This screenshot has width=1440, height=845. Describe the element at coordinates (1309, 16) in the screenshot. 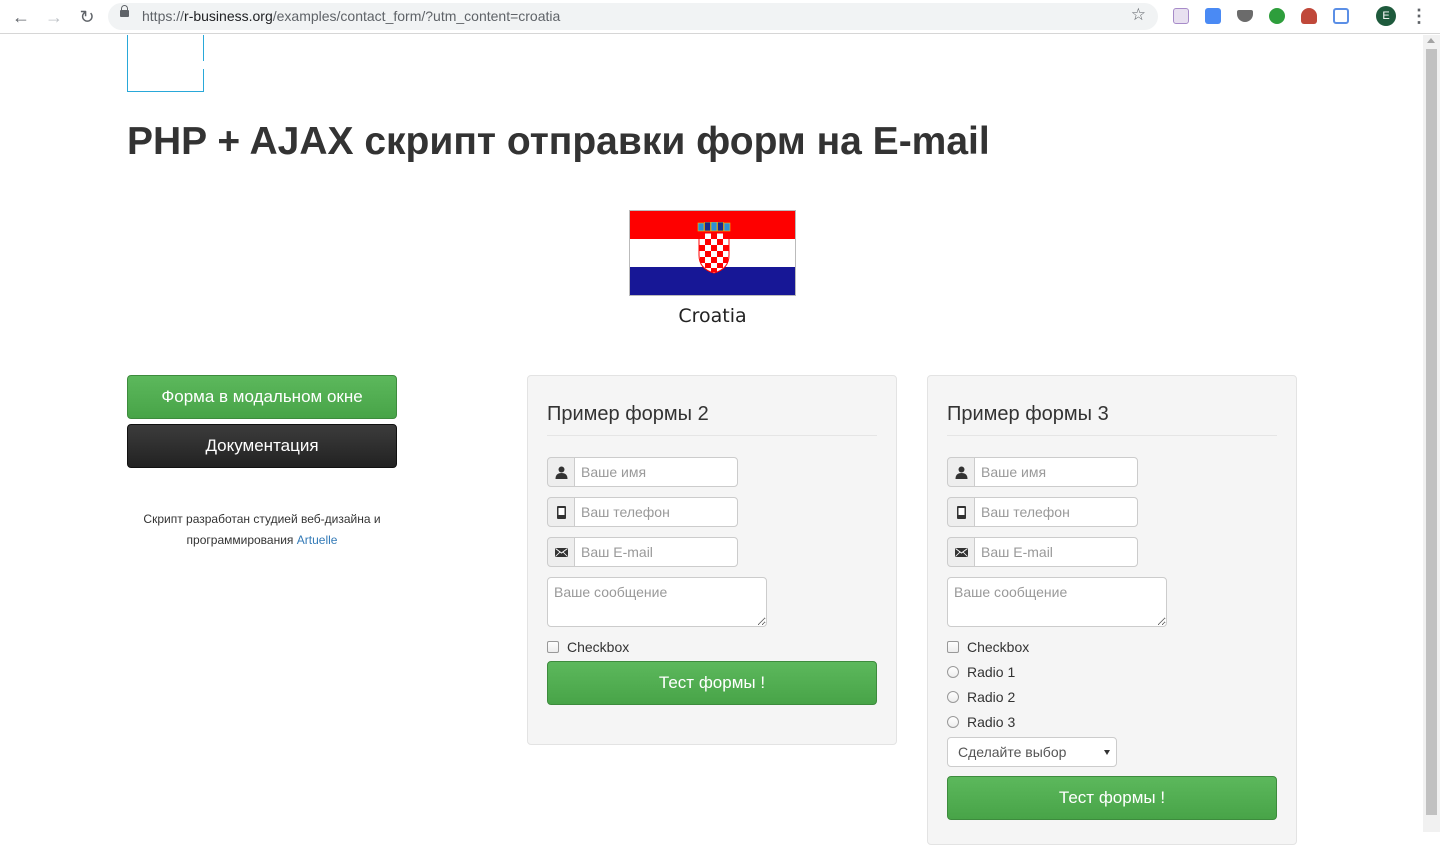

I see `extension-red-icon` at that location.